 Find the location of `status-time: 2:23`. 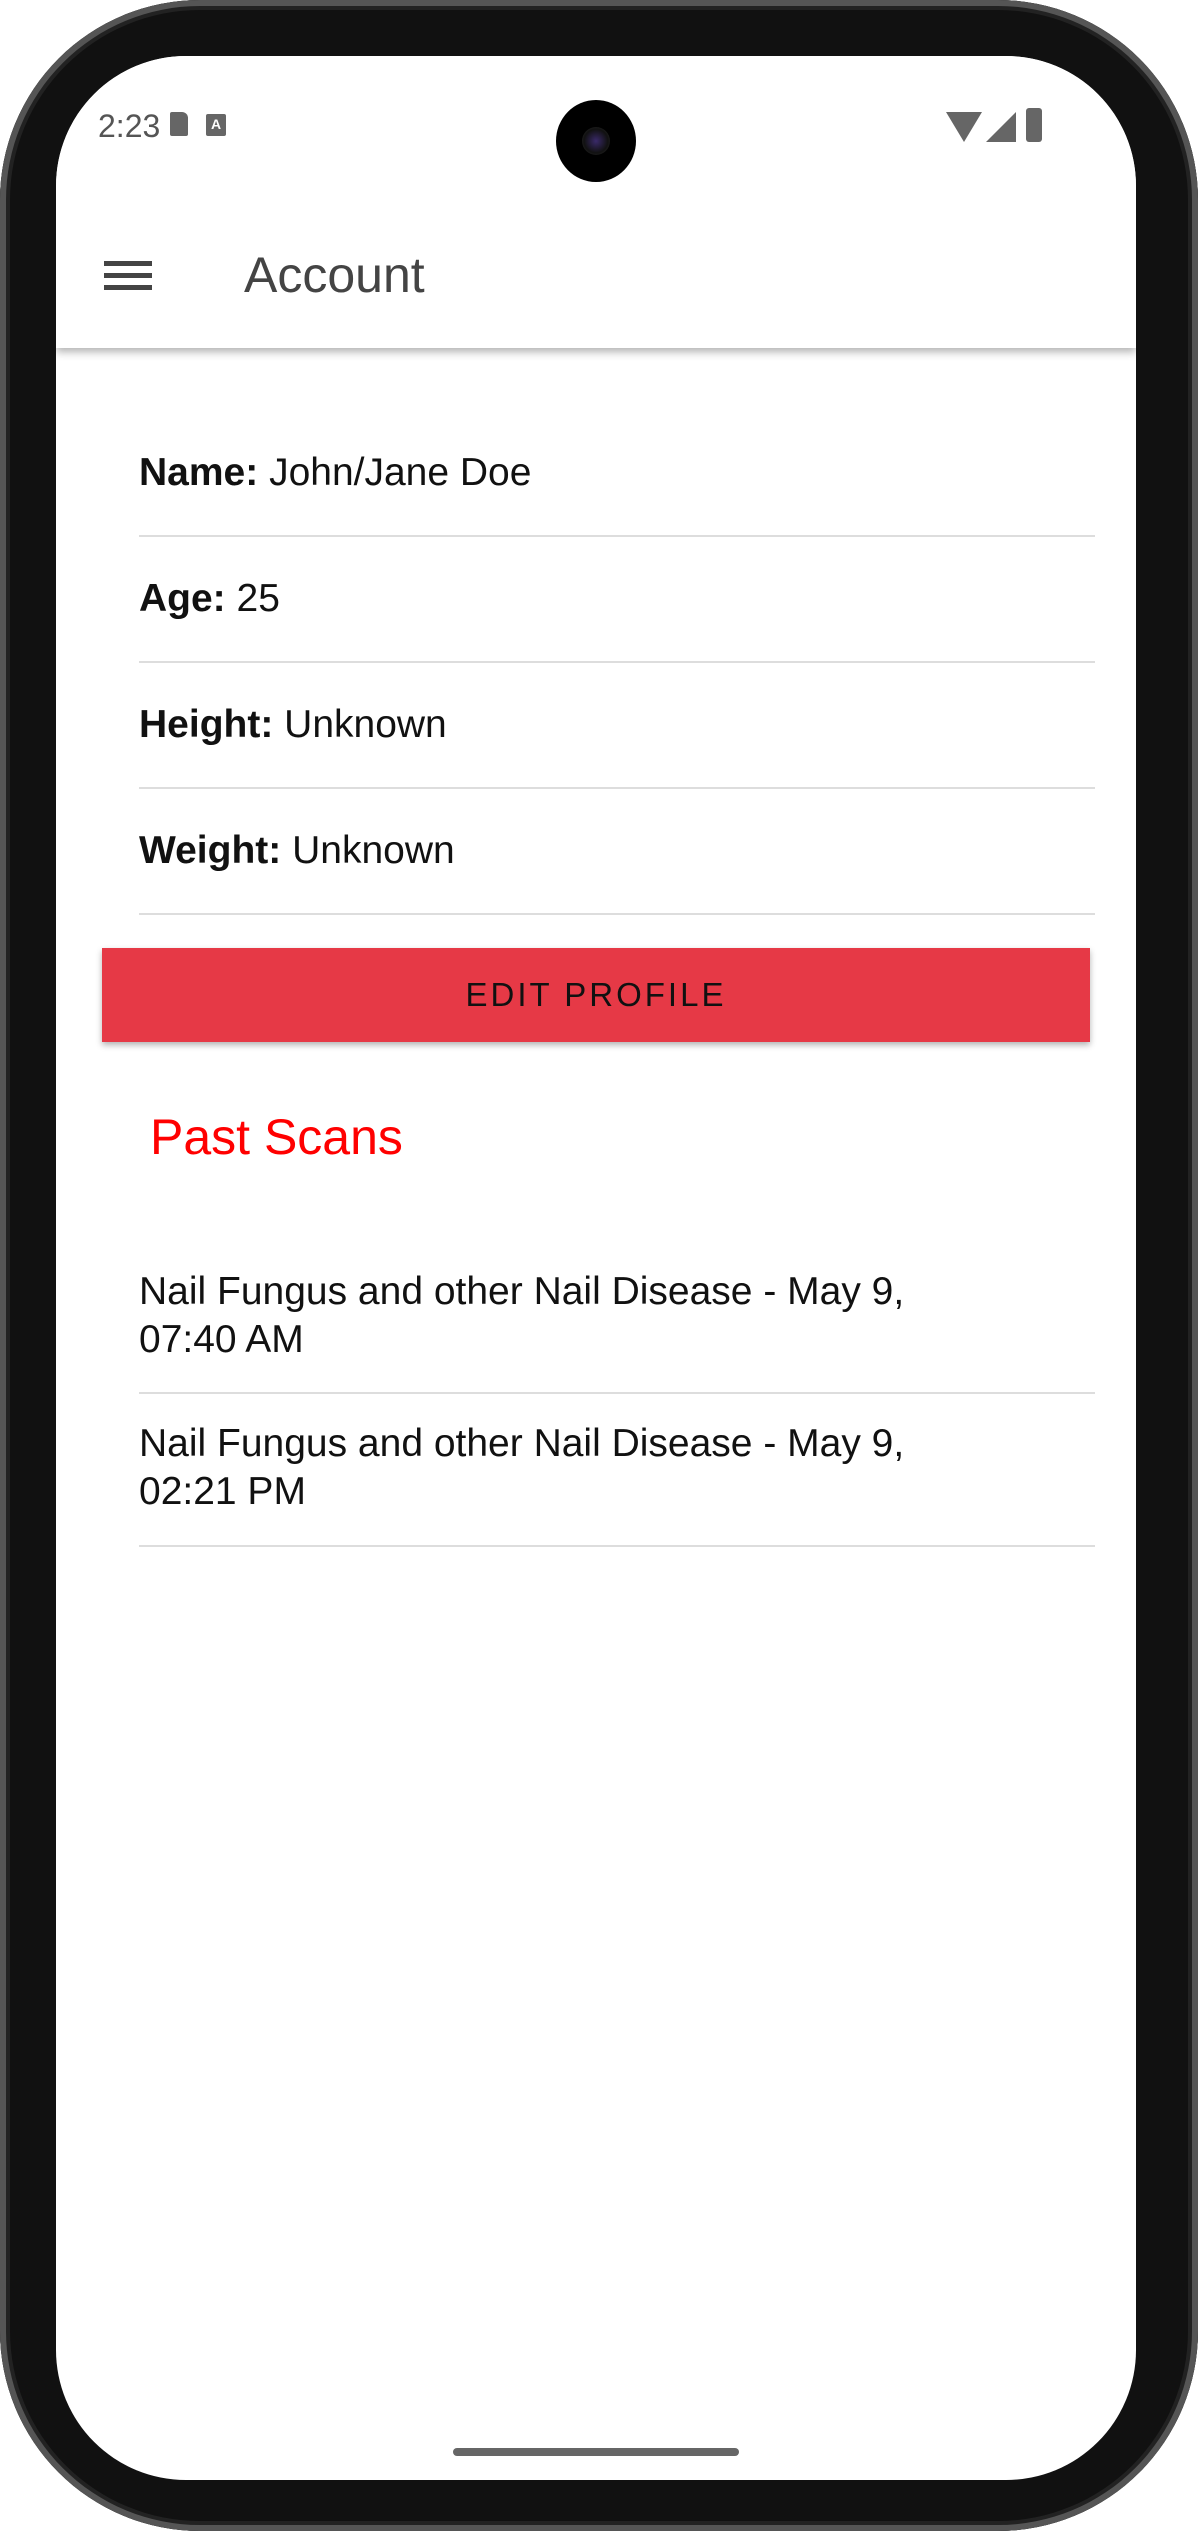

status-time: 2:23 is located at coordinates (129, 126).